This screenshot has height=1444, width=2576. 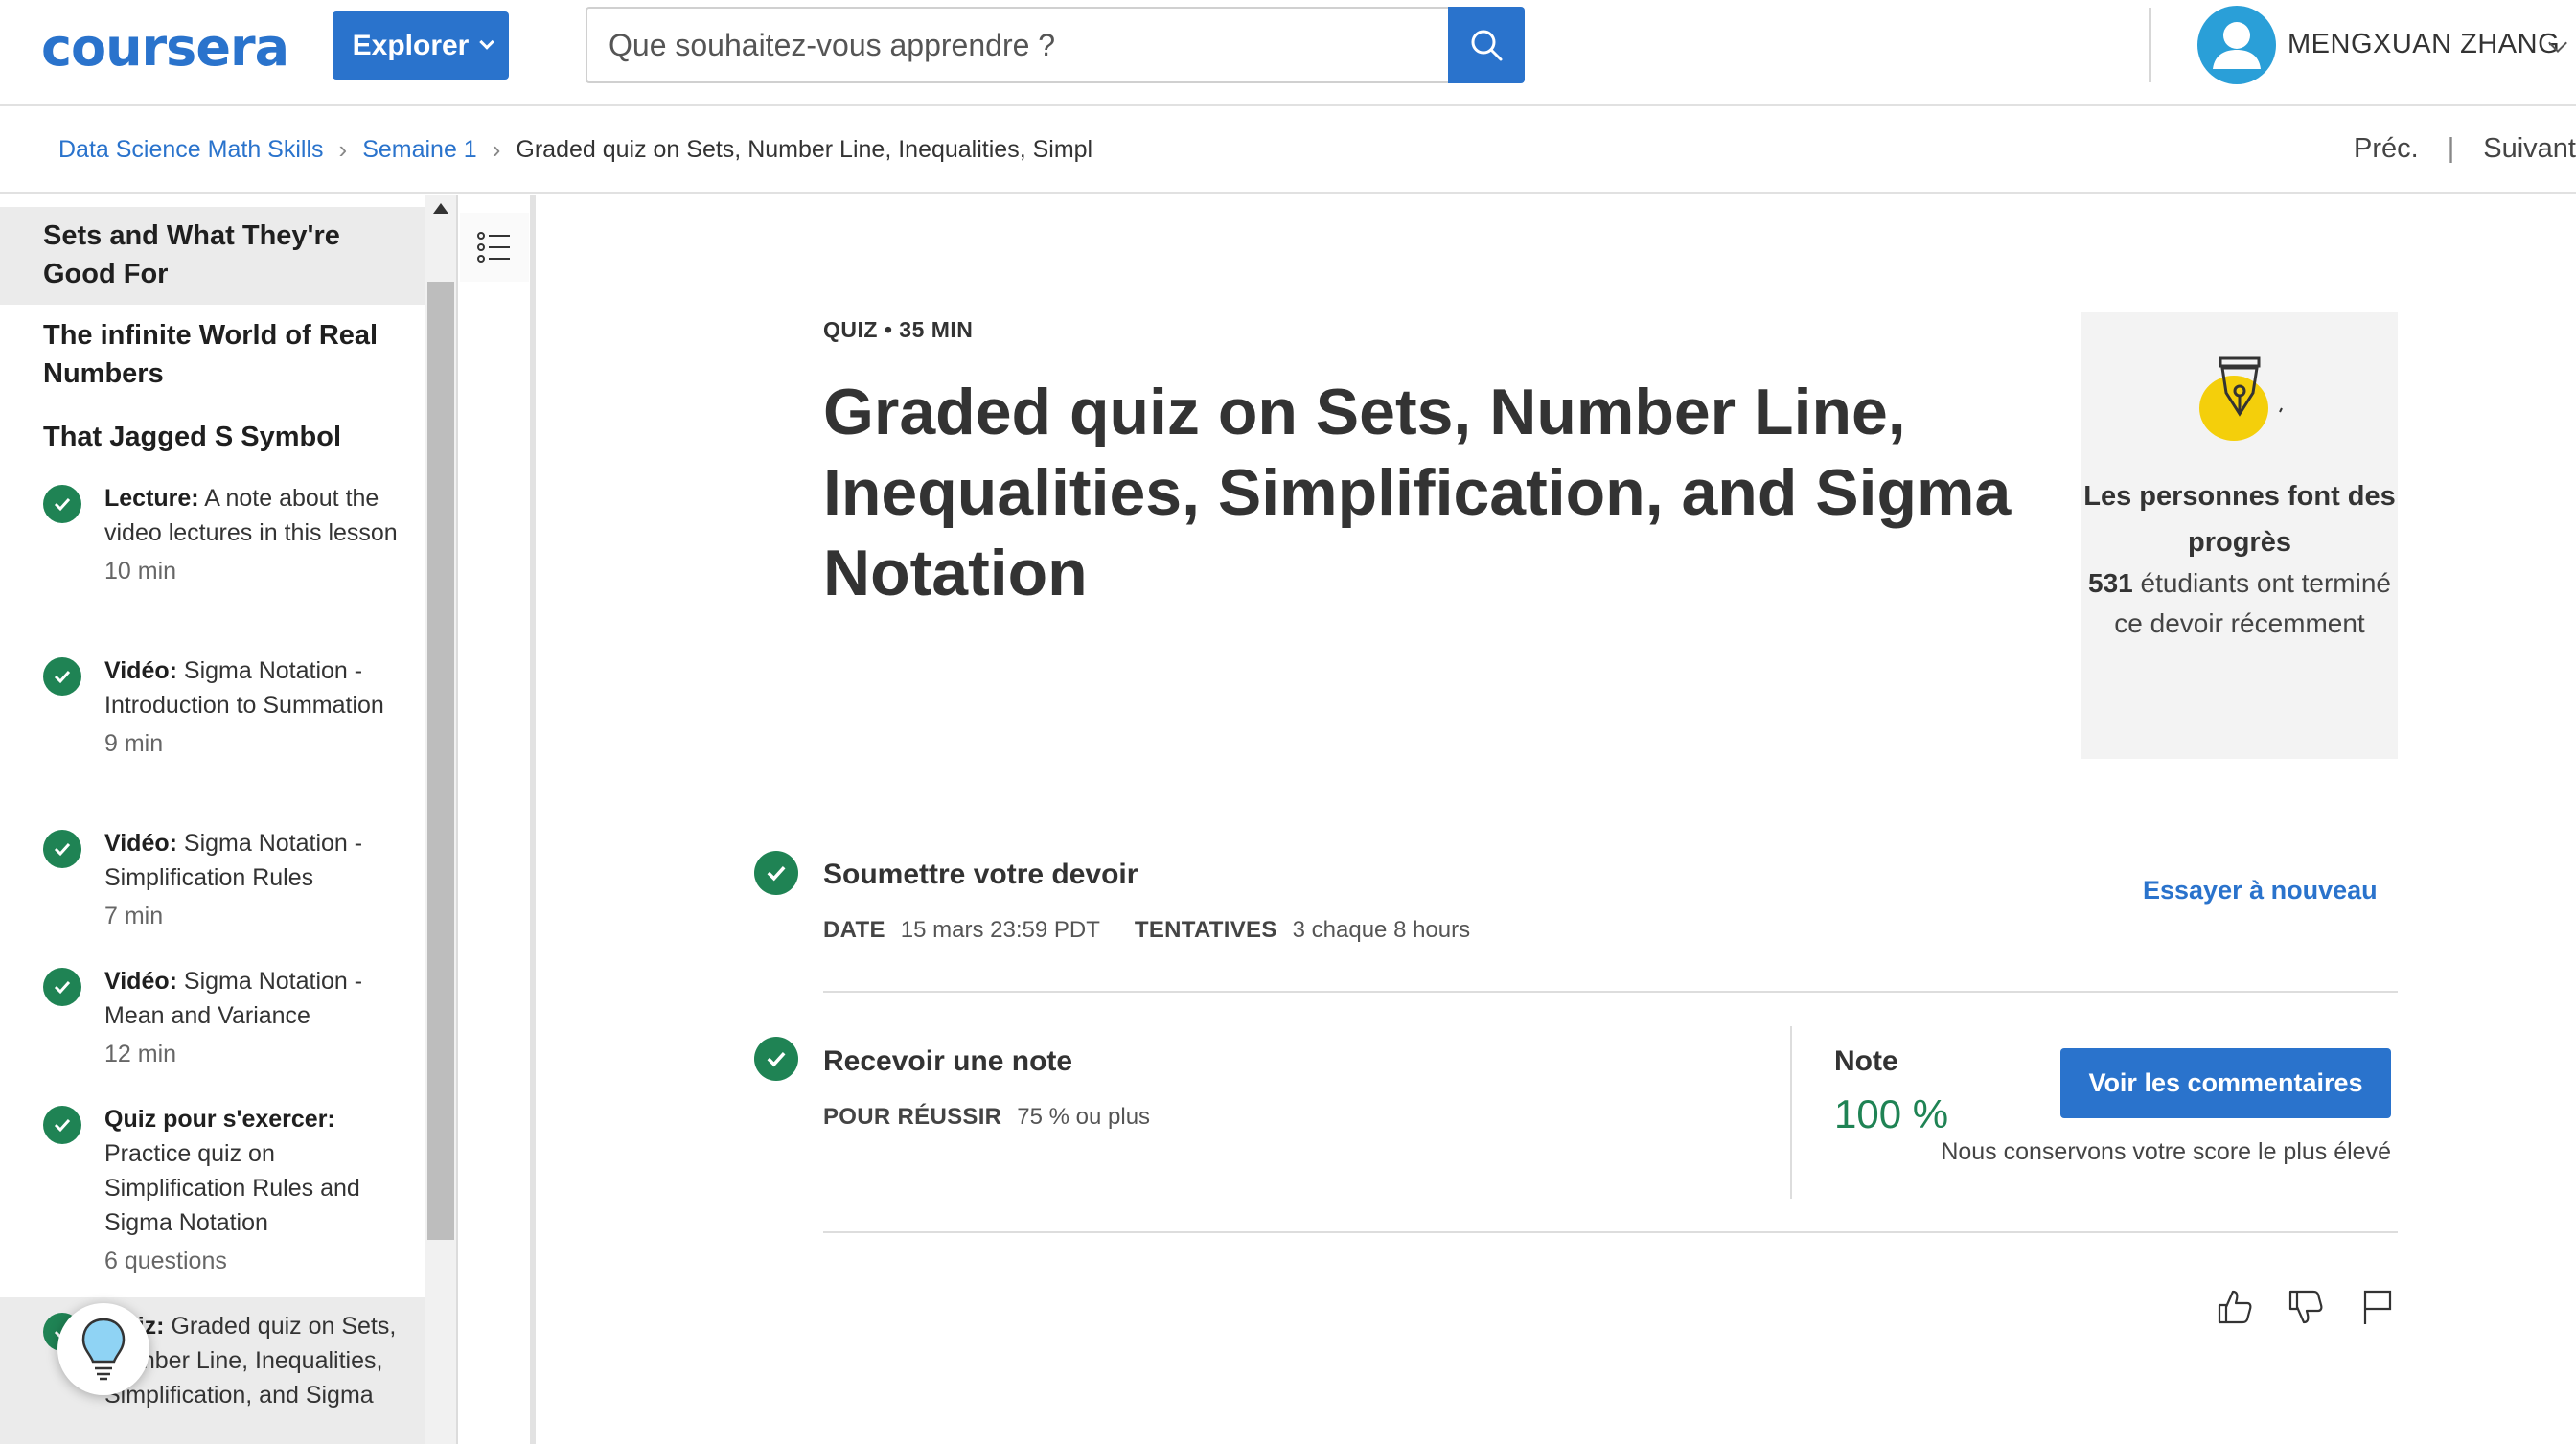 I want to click on lightbulb-icon, so click(x=103, y=1350).